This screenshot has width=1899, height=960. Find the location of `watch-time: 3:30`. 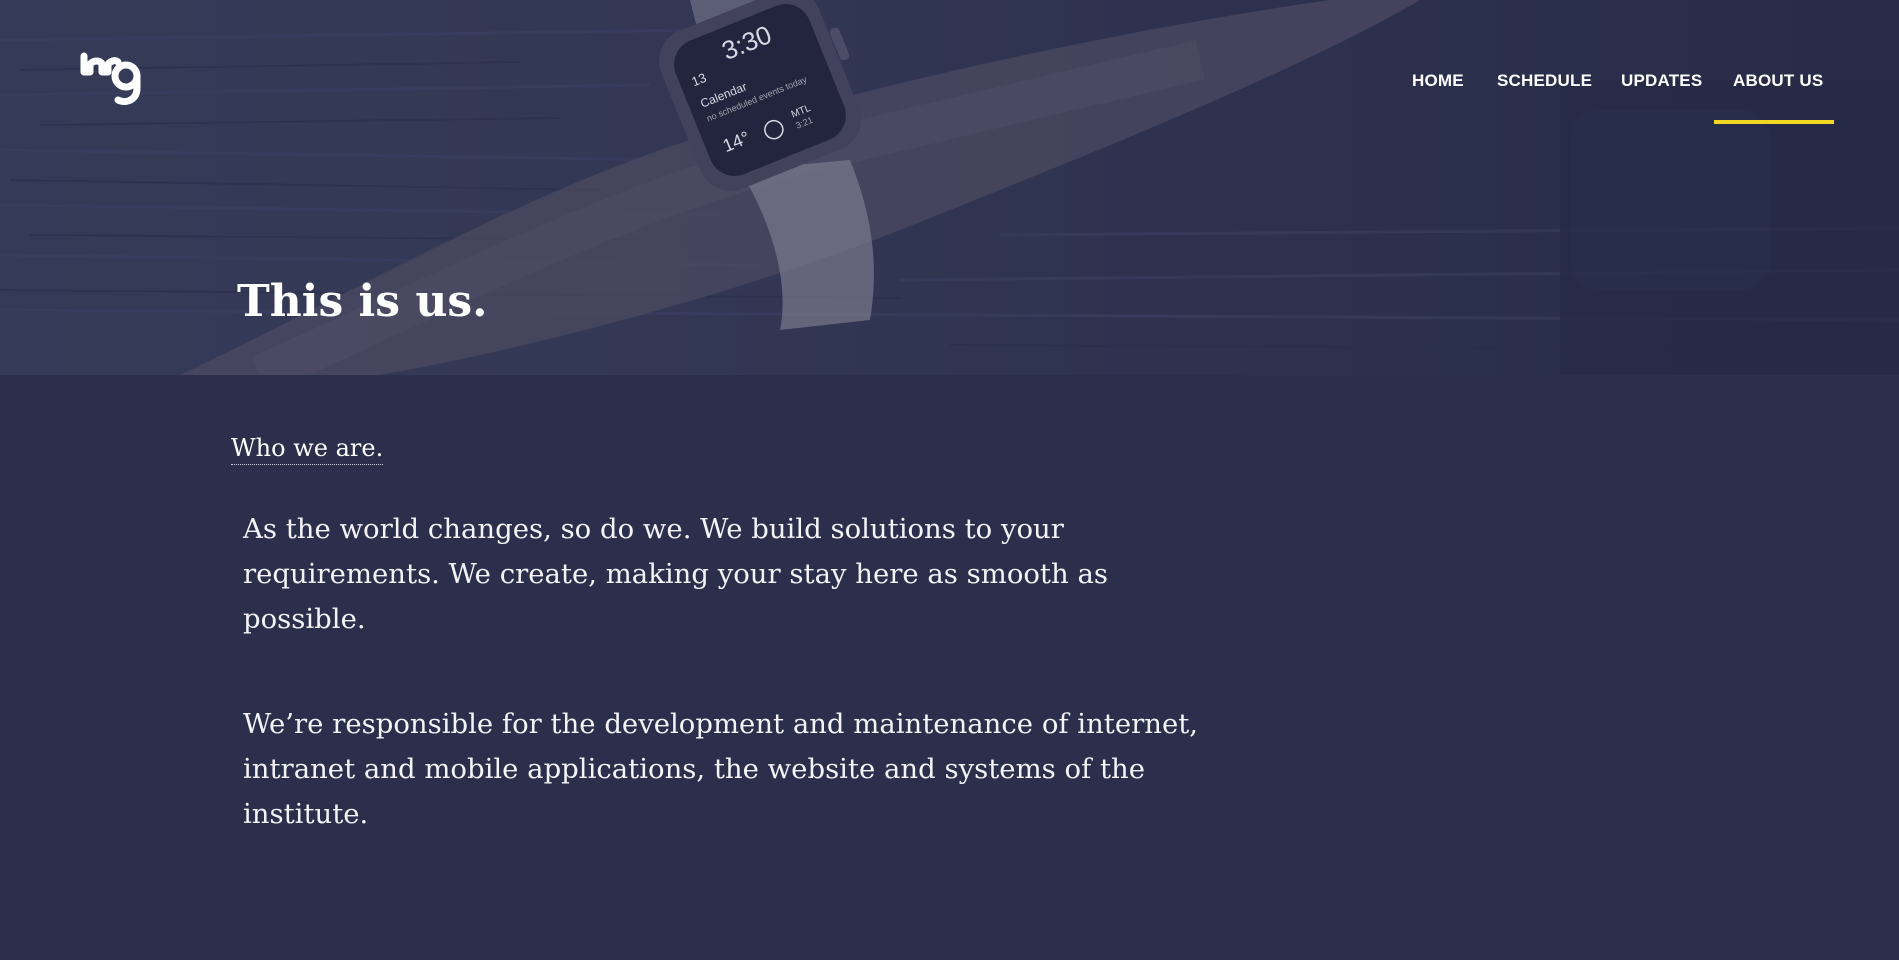

watch-time: 3:30 is located at coordinates (746, 42).